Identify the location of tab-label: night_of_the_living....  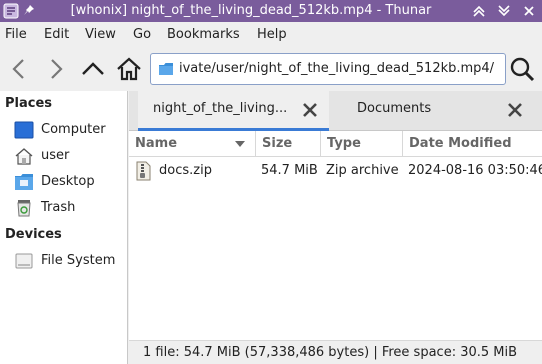
(220, 108).